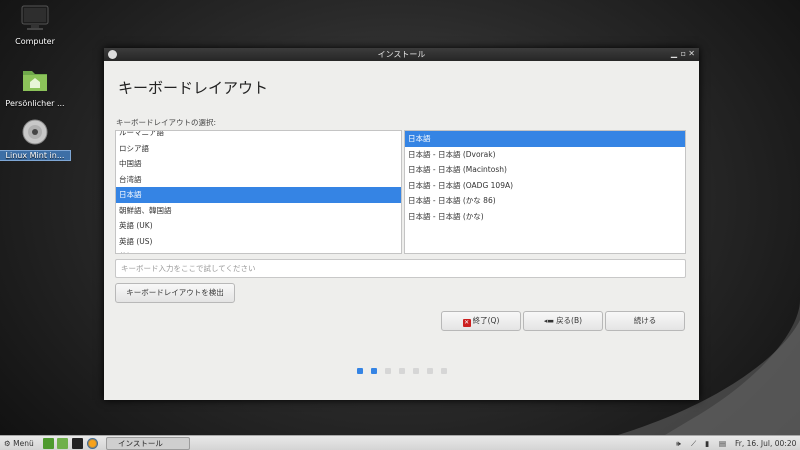 The image size is (800, 450). I want to click on variant-list-item: 日本語 - 日本語 (Dvorak), so click(545, 155).